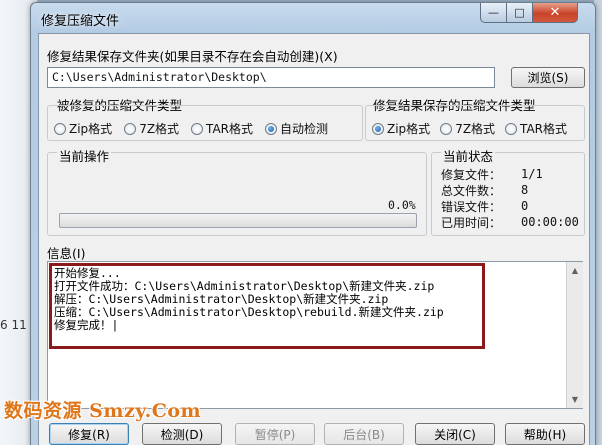 This screenshot has width=602, height=445. I want to click on progress-bar, so click(238, 220).